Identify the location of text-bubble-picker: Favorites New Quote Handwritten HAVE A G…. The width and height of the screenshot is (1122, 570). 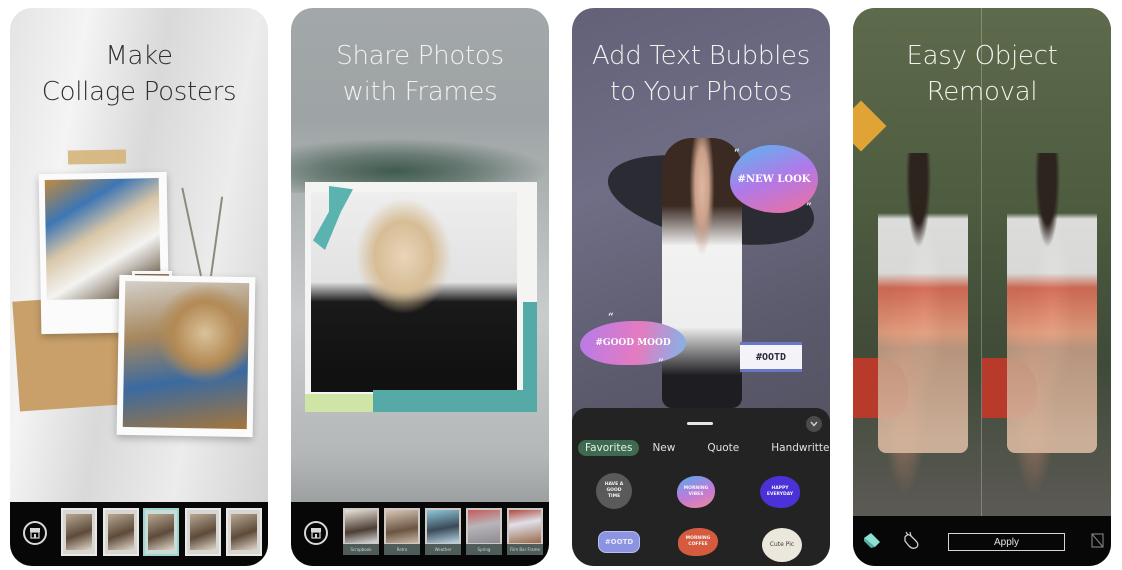
(701, 487).